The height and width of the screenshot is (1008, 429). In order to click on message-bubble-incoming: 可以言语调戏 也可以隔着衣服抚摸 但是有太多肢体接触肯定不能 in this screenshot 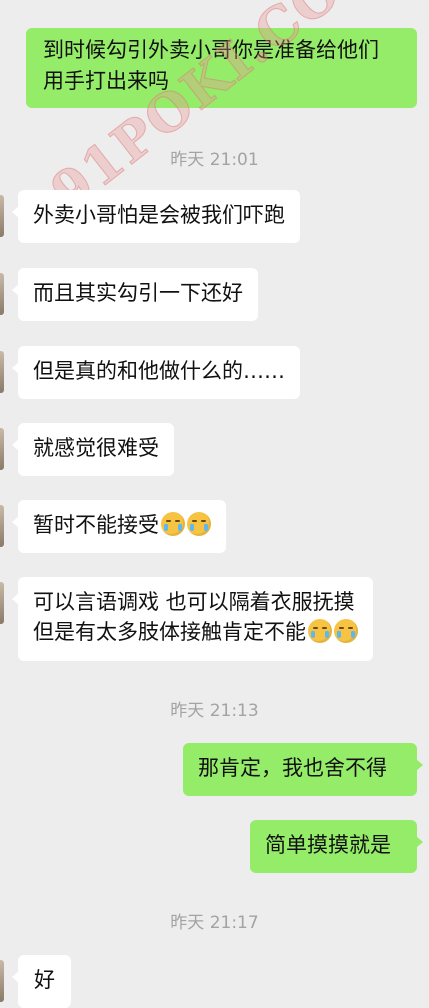, I will do `click(192, 619)`.